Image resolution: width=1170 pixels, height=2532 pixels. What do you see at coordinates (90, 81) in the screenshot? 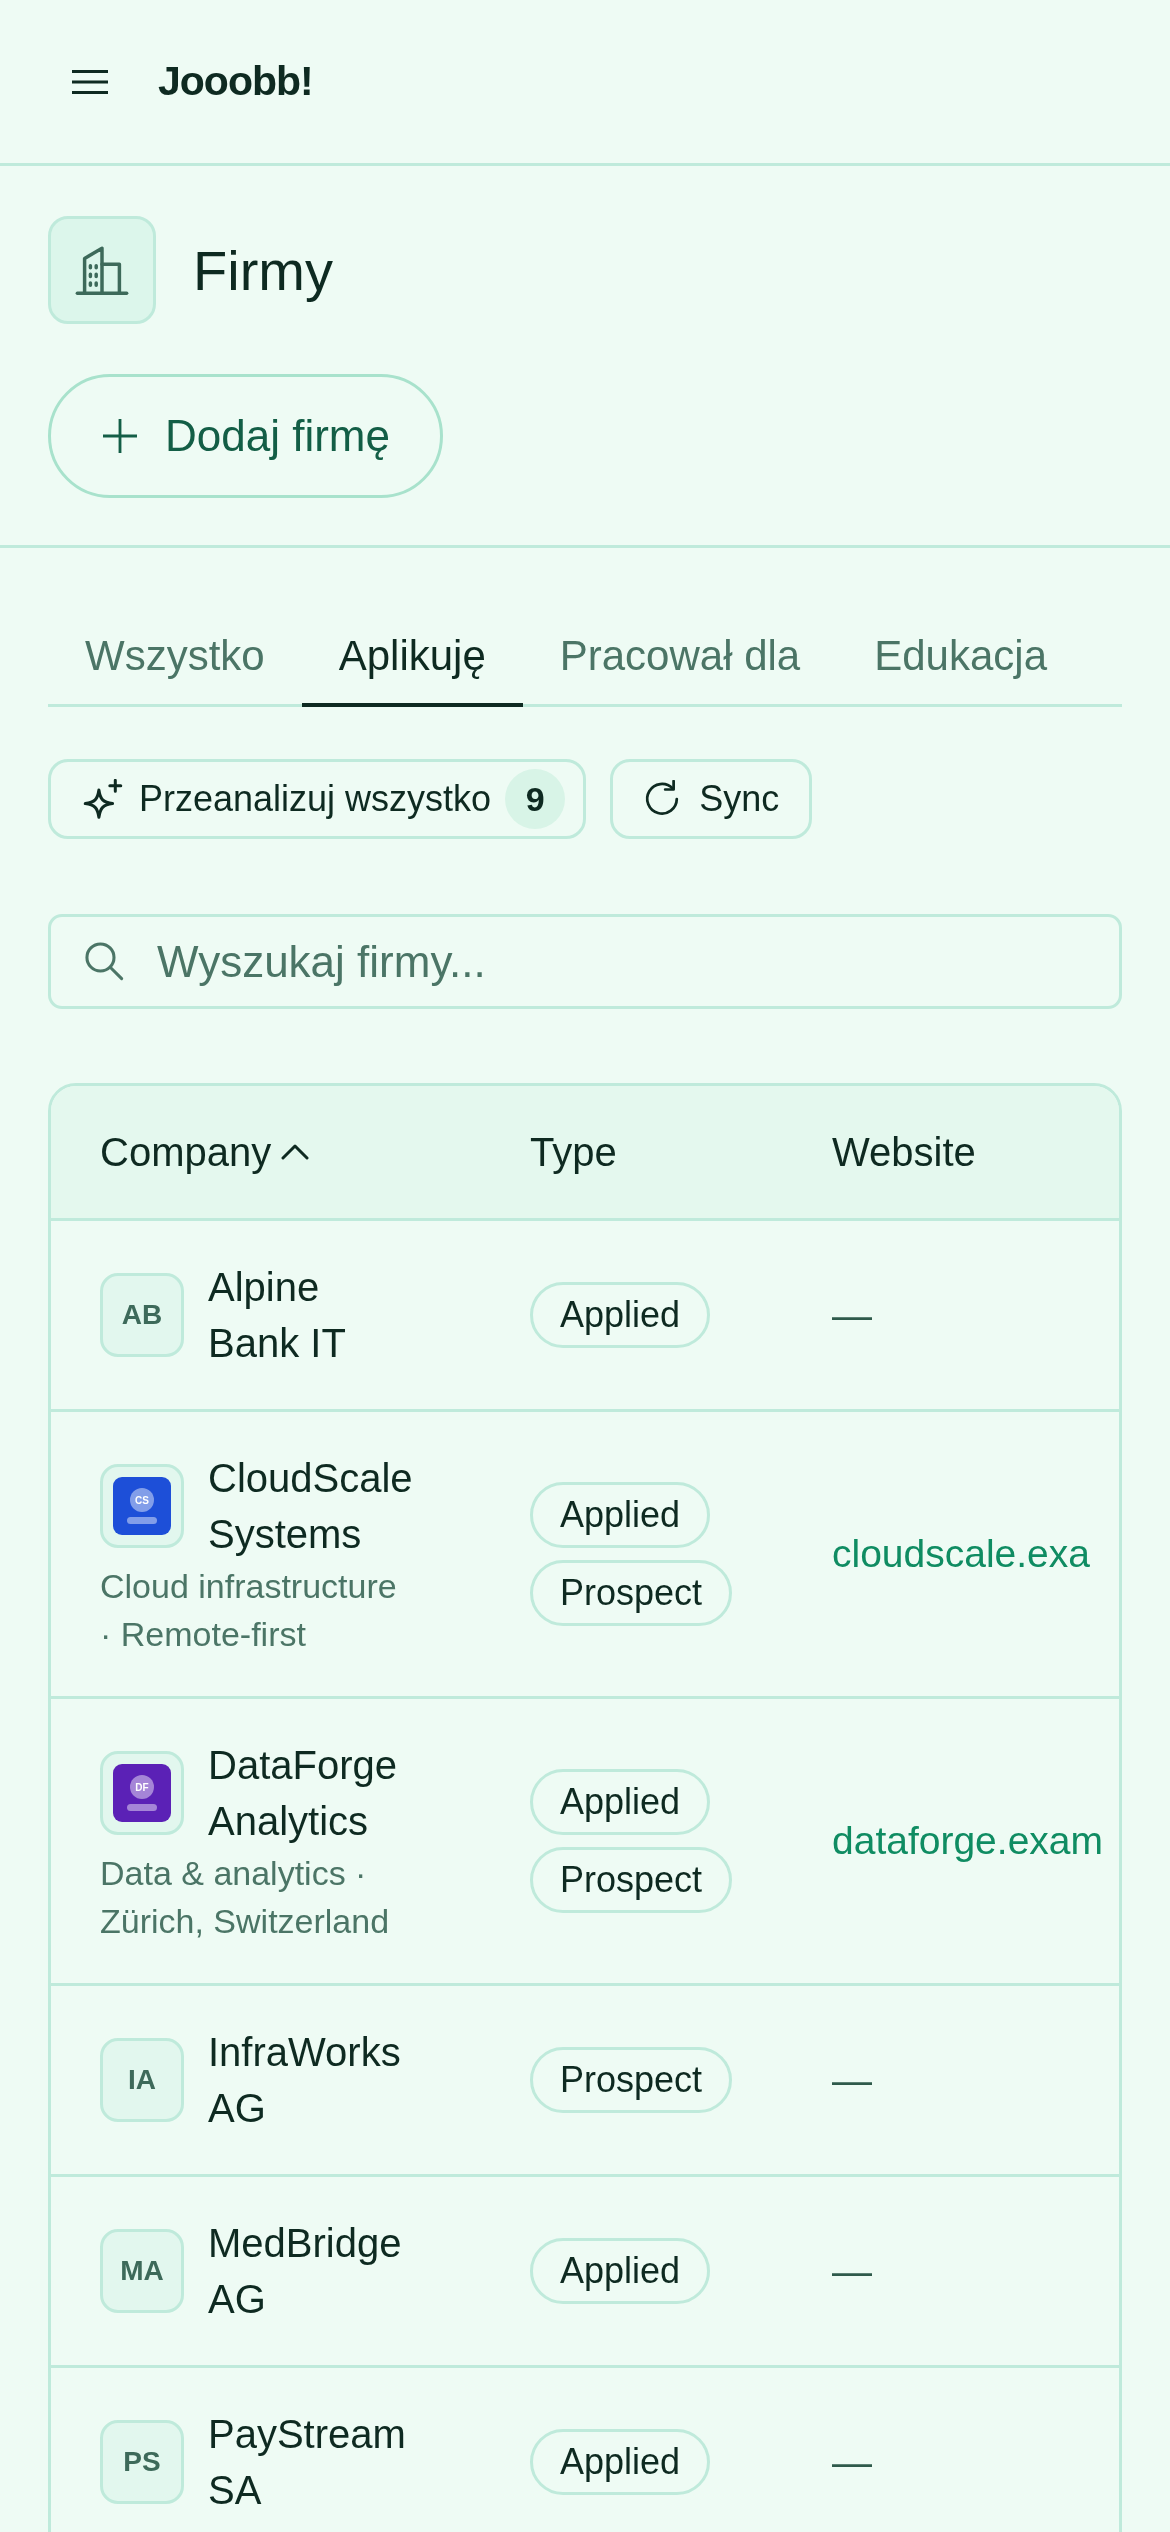
I see `menu-icon` at bounding box center [90, 81].